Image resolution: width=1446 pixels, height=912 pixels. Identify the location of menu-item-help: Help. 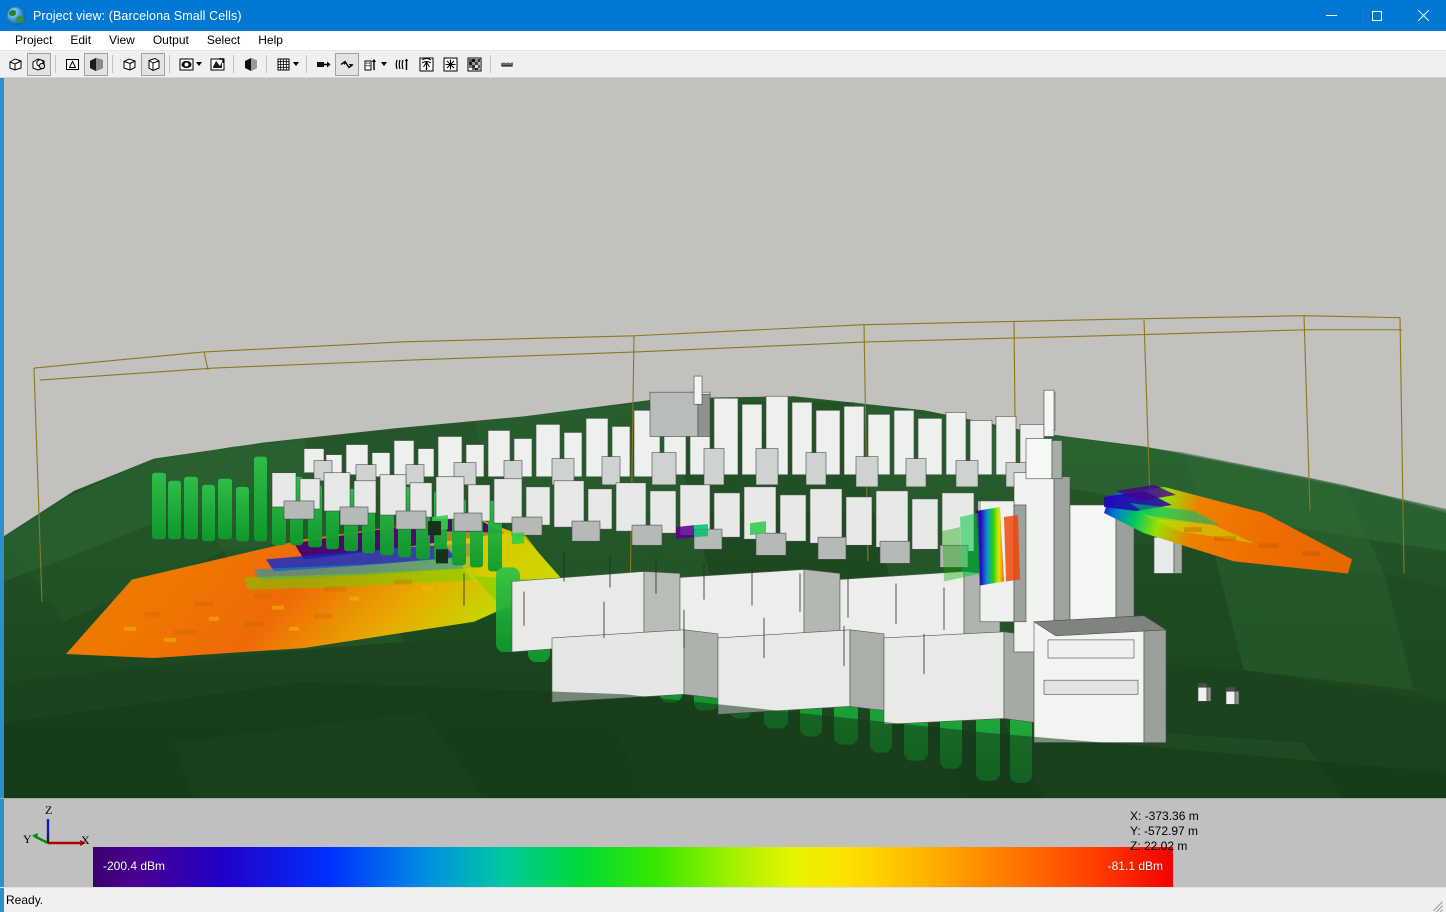
(270, 40).